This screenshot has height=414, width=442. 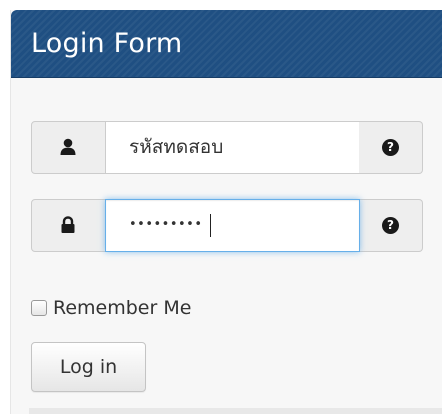 I want to click on remember-me-checkbox, so click(x=39, y=308).